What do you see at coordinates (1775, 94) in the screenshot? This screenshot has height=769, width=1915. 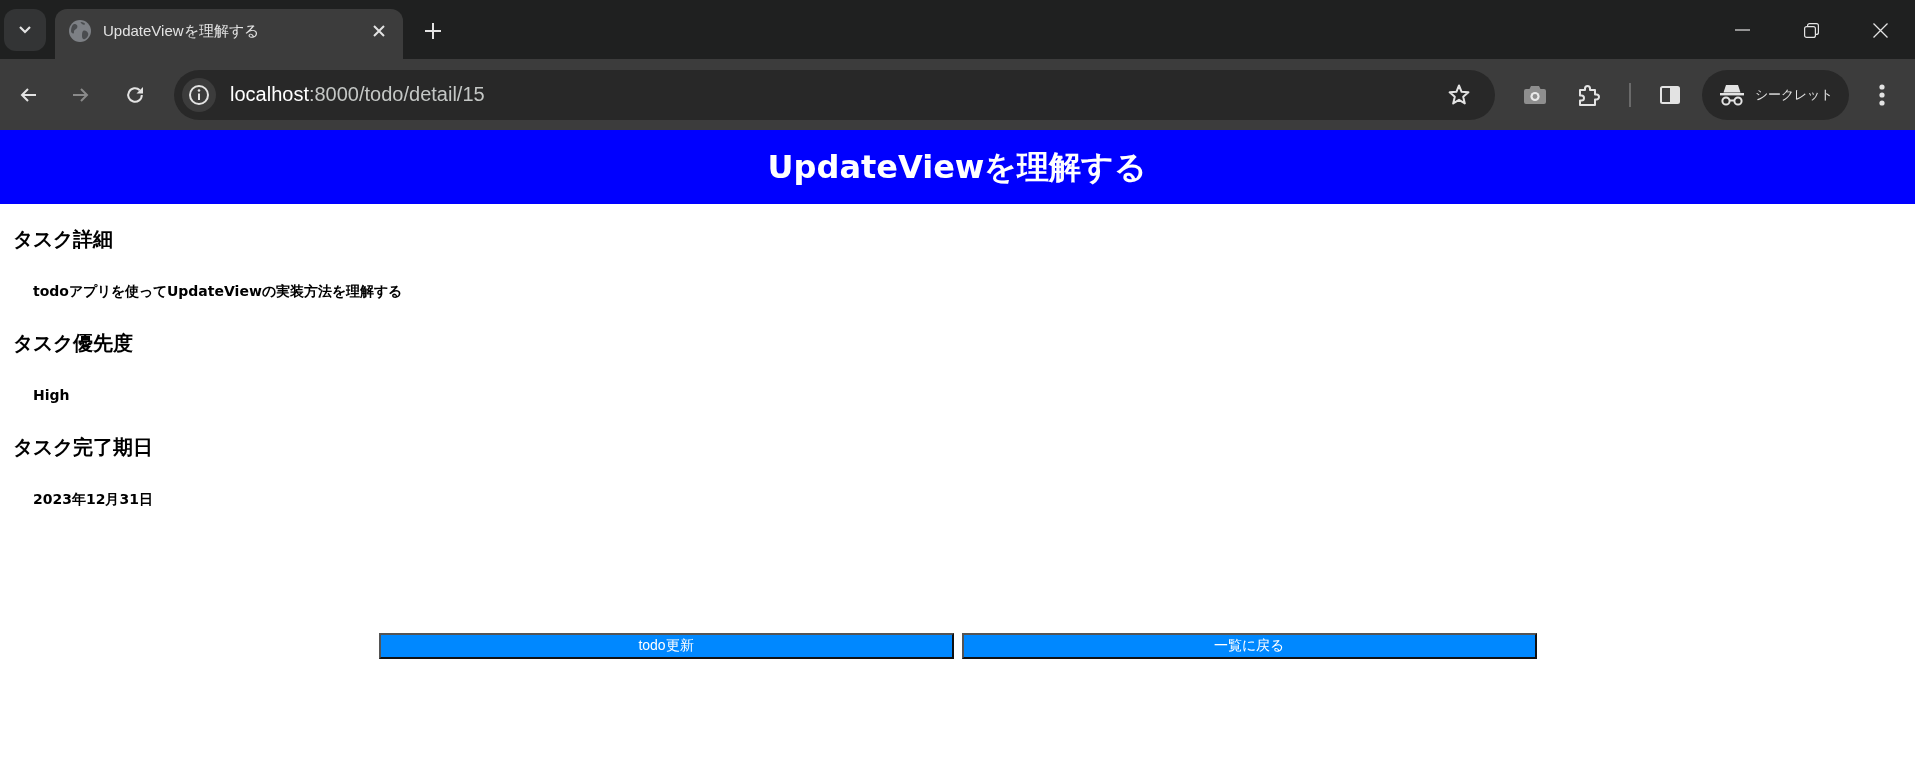 I see `incognito-button: シークレット` at bounding box center [1775, 94].